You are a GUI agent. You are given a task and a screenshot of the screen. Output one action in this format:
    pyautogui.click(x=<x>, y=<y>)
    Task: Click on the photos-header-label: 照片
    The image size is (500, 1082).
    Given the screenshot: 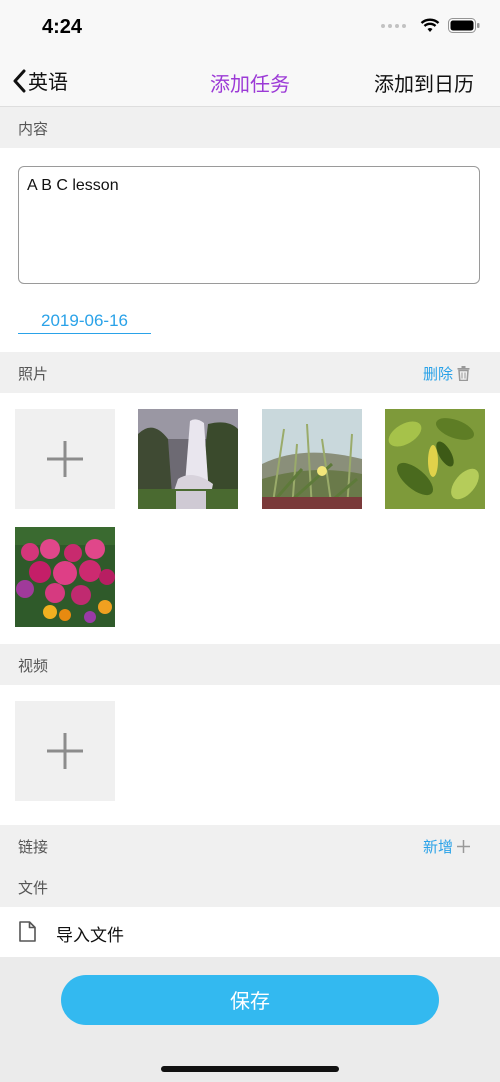 What is the action you would take?
    pyautogui.click(x=33, y=374)
    